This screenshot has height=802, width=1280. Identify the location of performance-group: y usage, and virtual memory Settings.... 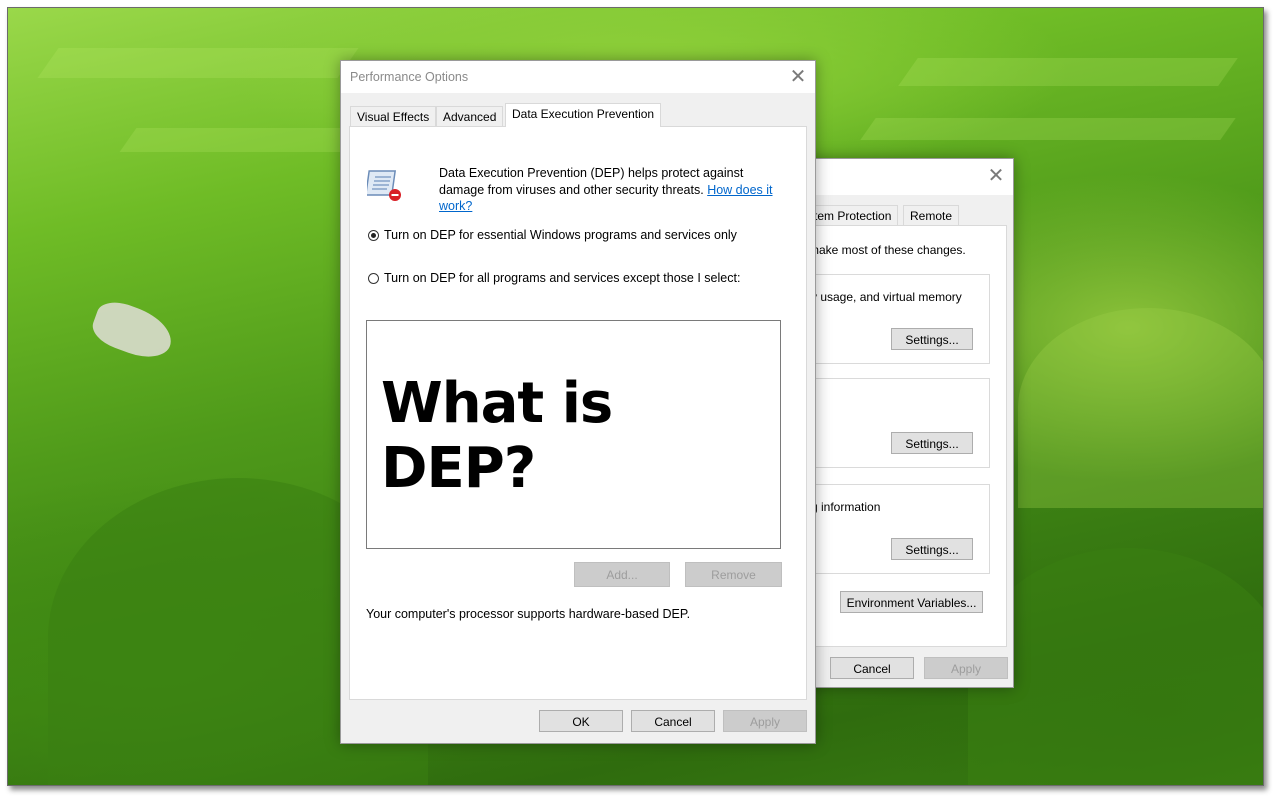
(899, 319).